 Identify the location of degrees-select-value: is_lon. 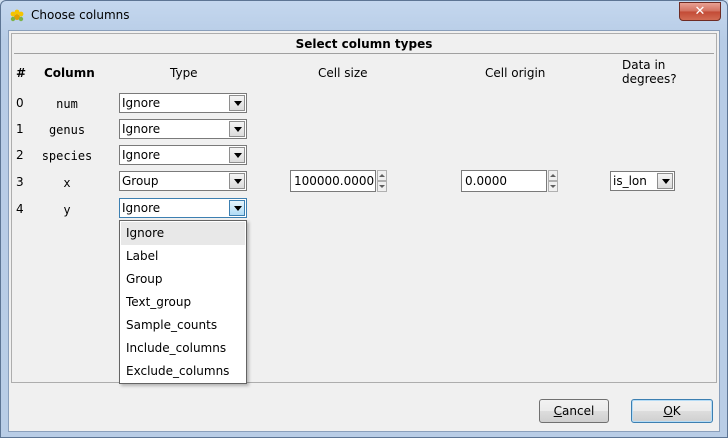
(630, 181).